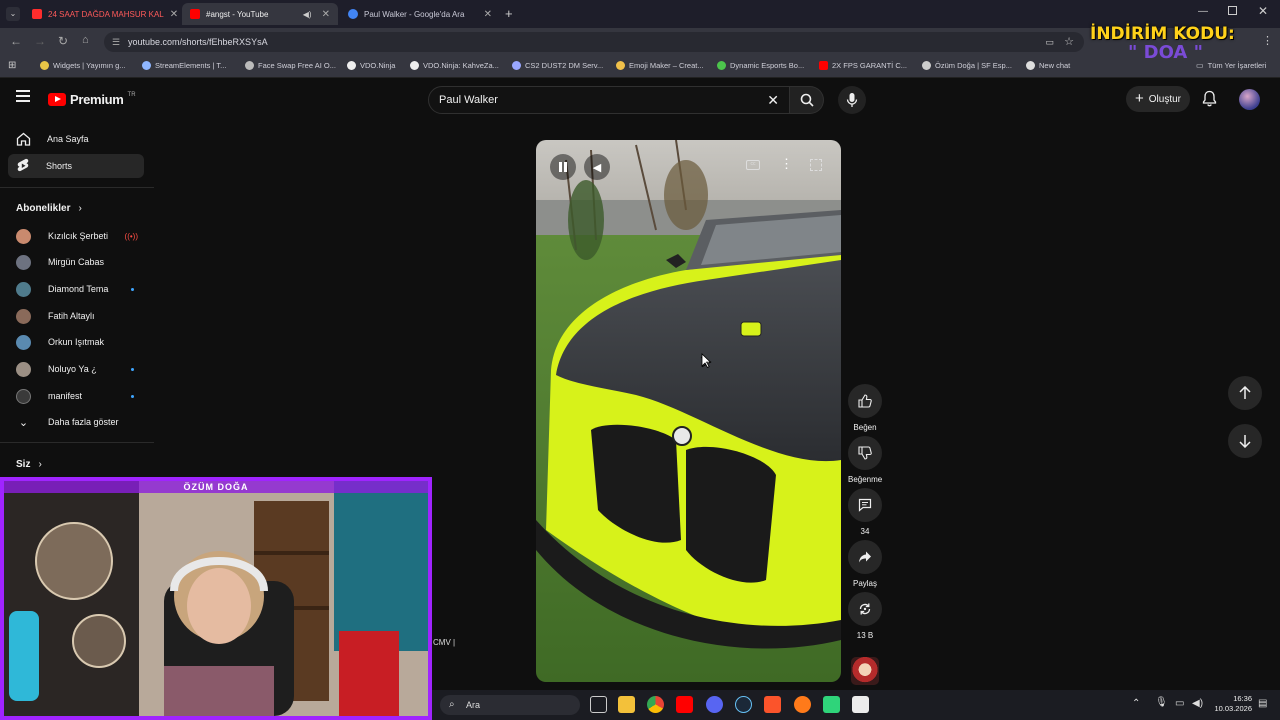 The image size is (1280, 720). I want to click on brave-icon, so click(772, 704).